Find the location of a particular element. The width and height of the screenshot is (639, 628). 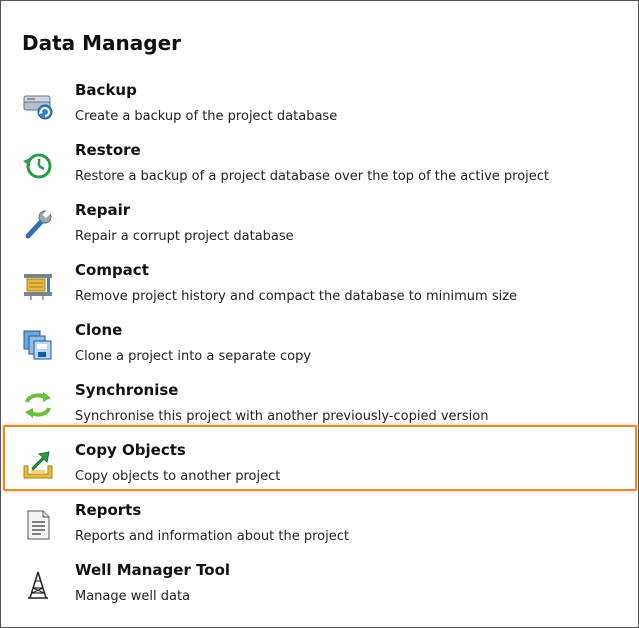

menu-item-label: Synchronise is located at coordinates (127, 390).